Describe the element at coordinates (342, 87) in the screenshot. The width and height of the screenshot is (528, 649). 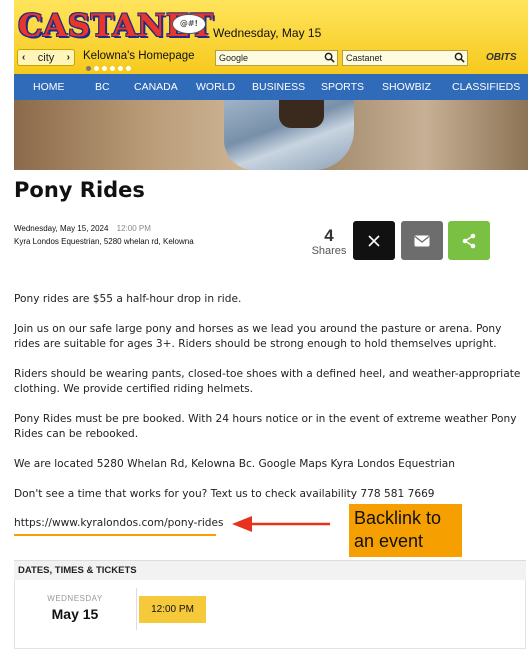
I see `nav-item-sports: SPORTS` at that location.